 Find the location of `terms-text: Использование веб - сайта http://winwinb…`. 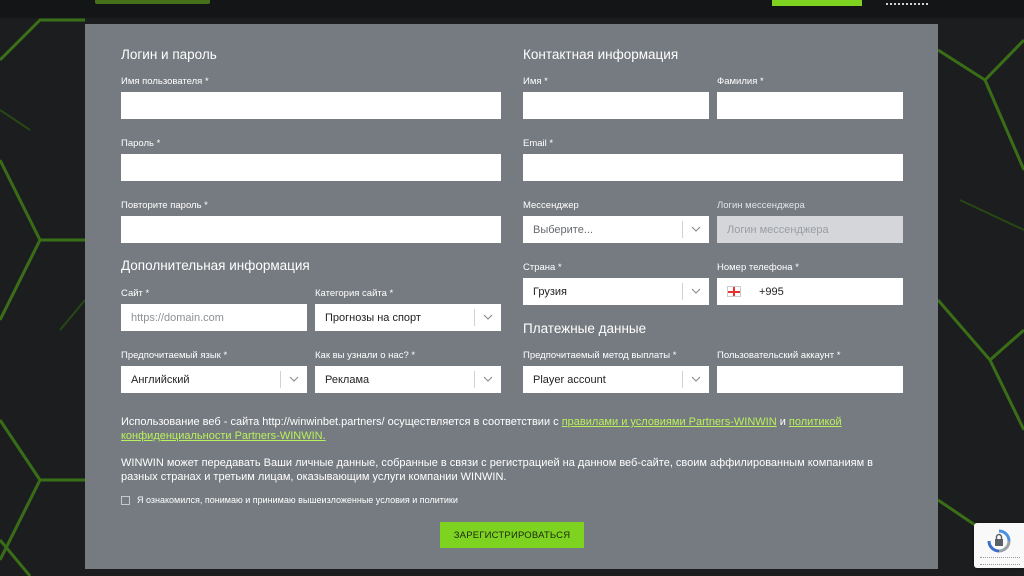

terms-text: Использование веб - сайта http://winwinb… is located at coordinates (516, 429).